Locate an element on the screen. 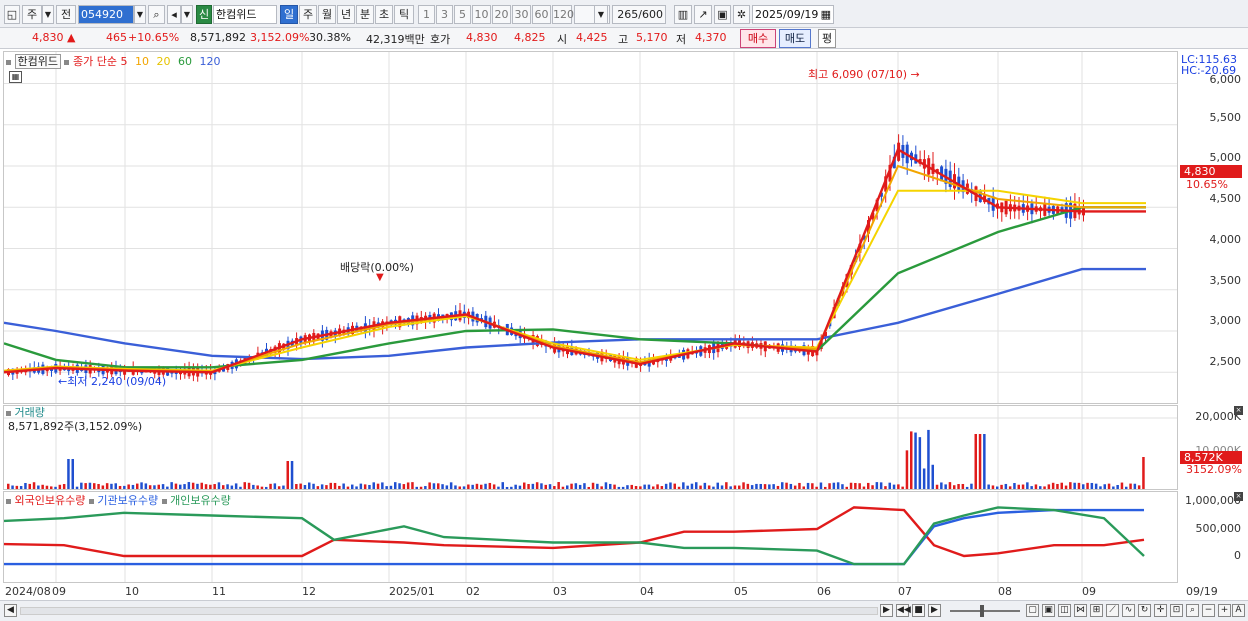 The height and width of the screenshot is (621, 1248). interval-month: 월 is located at coordinates (327, 14).